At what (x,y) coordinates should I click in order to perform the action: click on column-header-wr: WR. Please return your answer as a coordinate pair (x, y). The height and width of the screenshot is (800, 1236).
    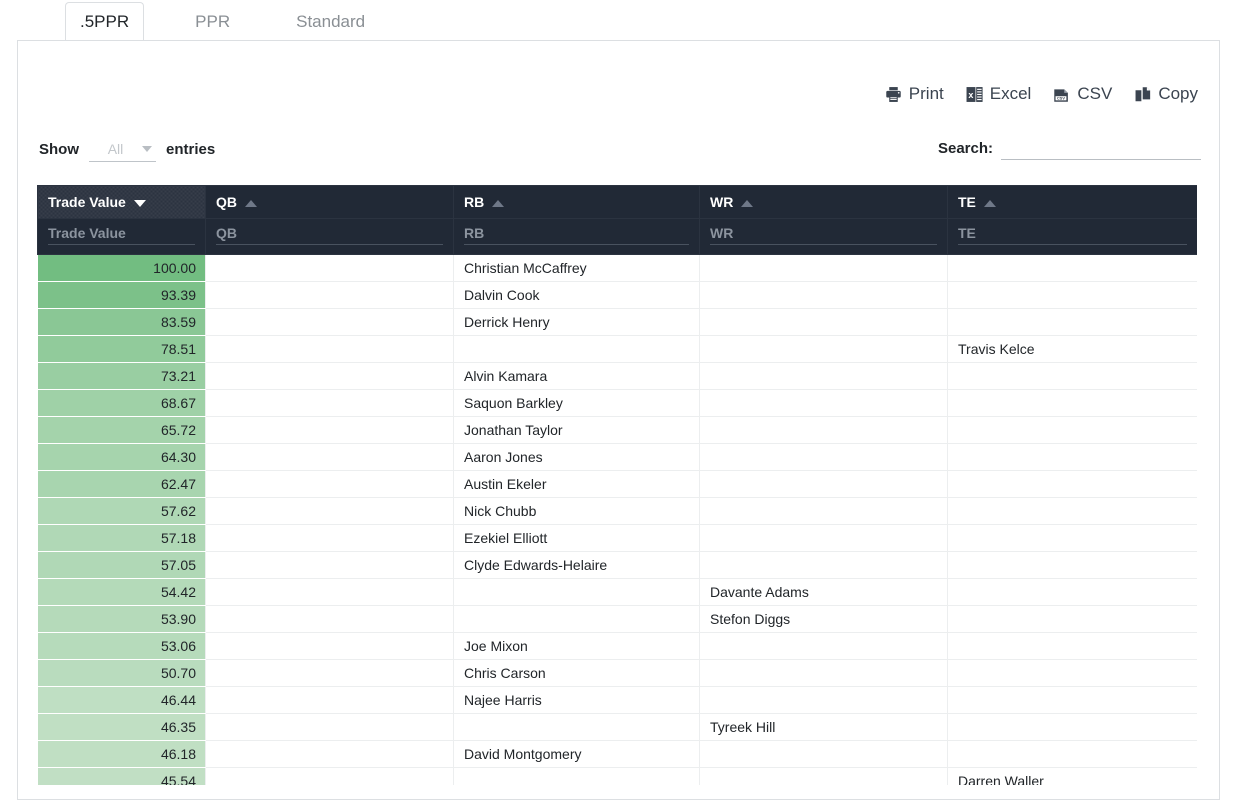
    Looking at the image, I should click on (823, 202).